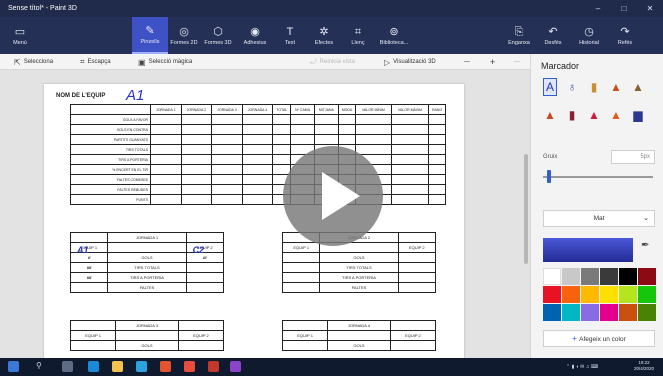 The height and width of the screenshot is (376, 663). Describe the element at coordinates (638, 87) in the screenshot. I see `pixel-pen-icon: ▲` at that location.